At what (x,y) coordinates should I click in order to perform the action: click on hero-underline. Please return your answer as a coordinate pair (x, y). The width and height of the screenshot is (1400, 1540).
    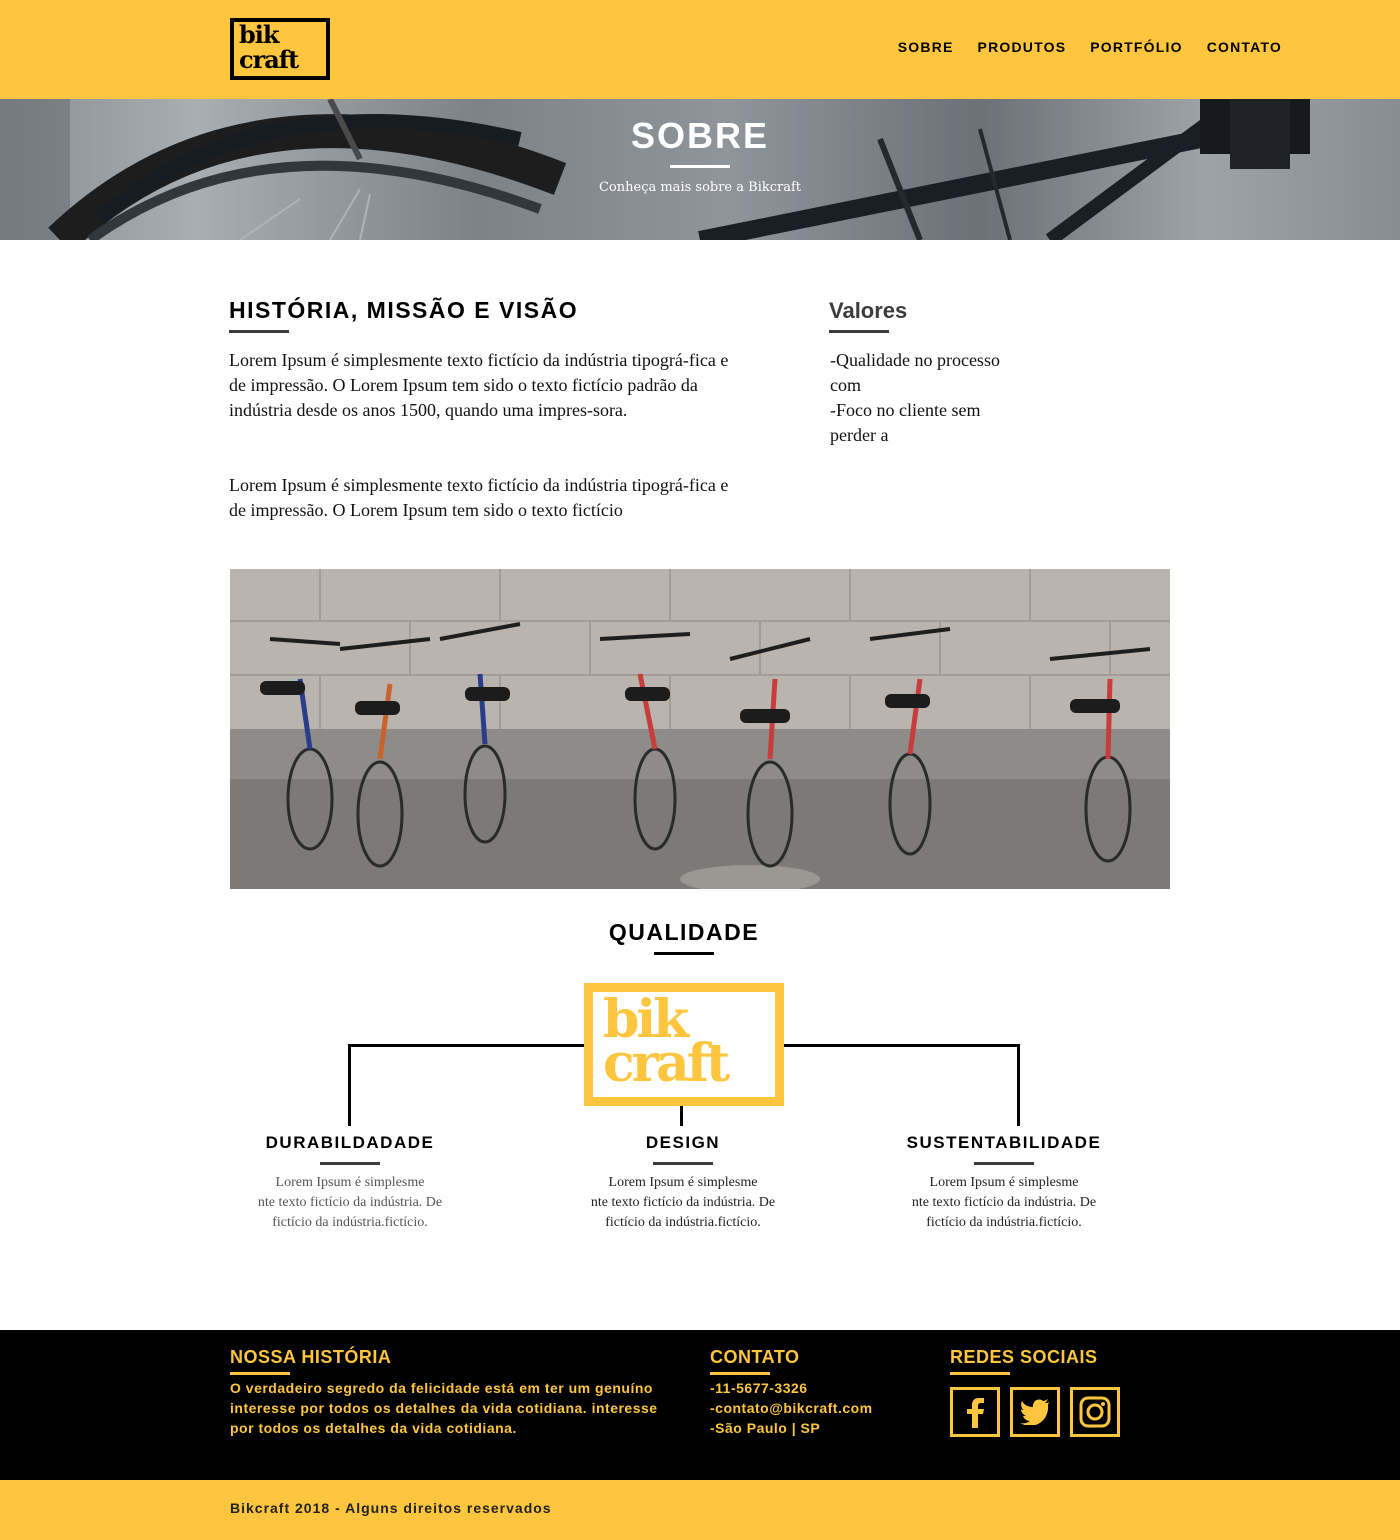
    Looking at the image, I should click on (700, 166).